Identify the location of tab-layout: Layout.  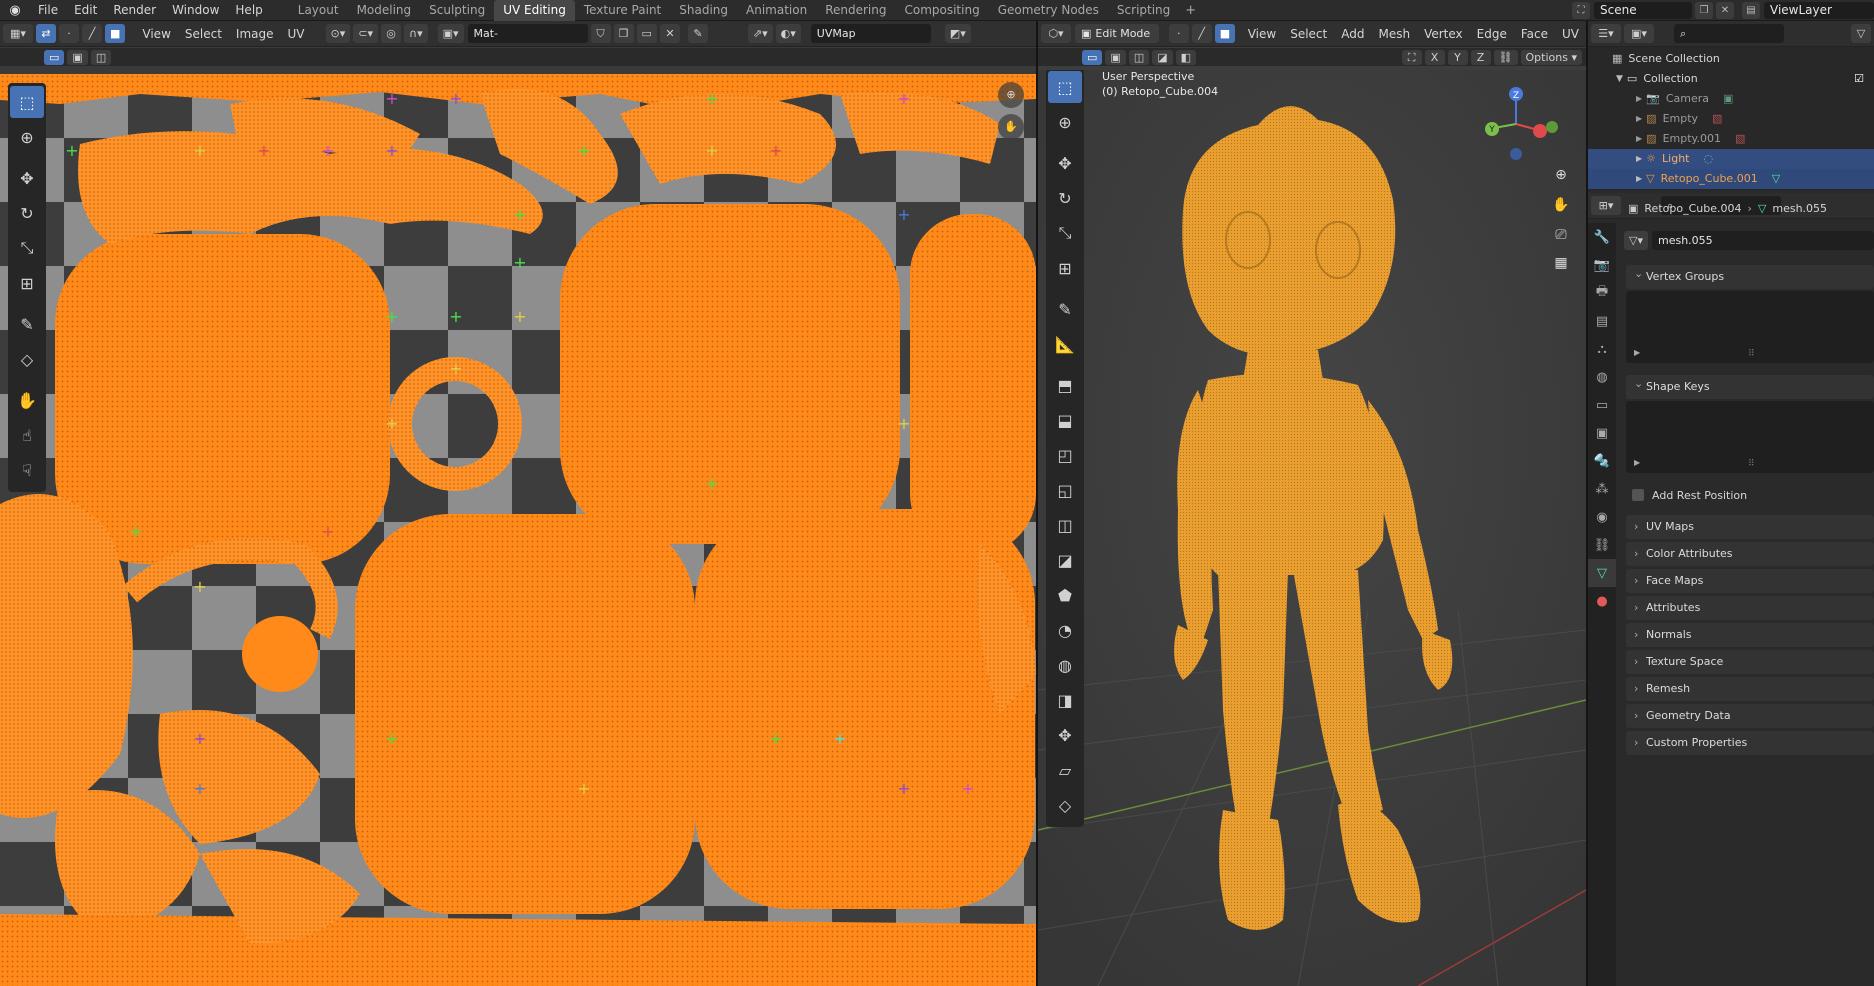
(318, 10).